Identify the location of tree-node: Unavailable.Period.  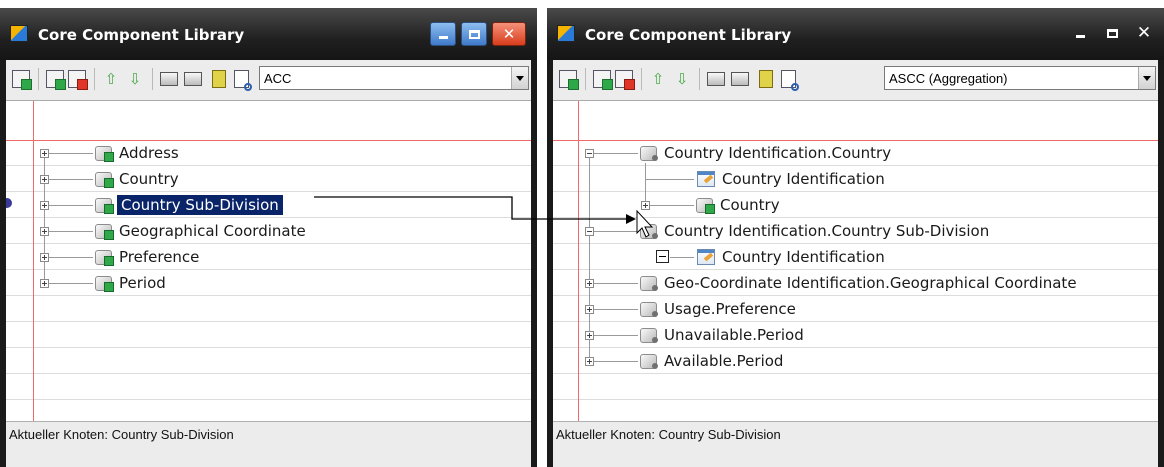
(721, 335).